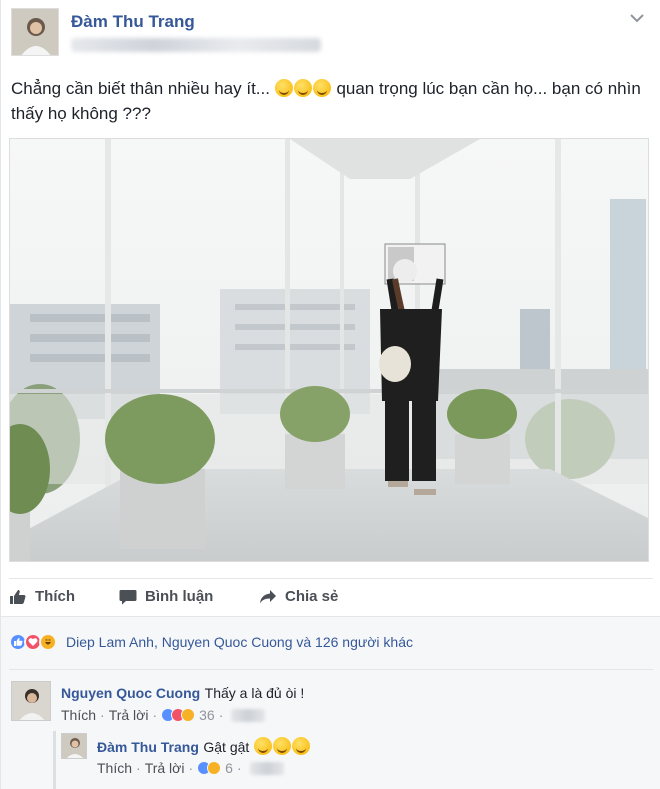 Image resolution: width=660 pixels, height=789 pixels. Describe the element at coordinates (148, 747) in the screenshot. I see `reply-author-name: Đàm Thu Trang` at that location.